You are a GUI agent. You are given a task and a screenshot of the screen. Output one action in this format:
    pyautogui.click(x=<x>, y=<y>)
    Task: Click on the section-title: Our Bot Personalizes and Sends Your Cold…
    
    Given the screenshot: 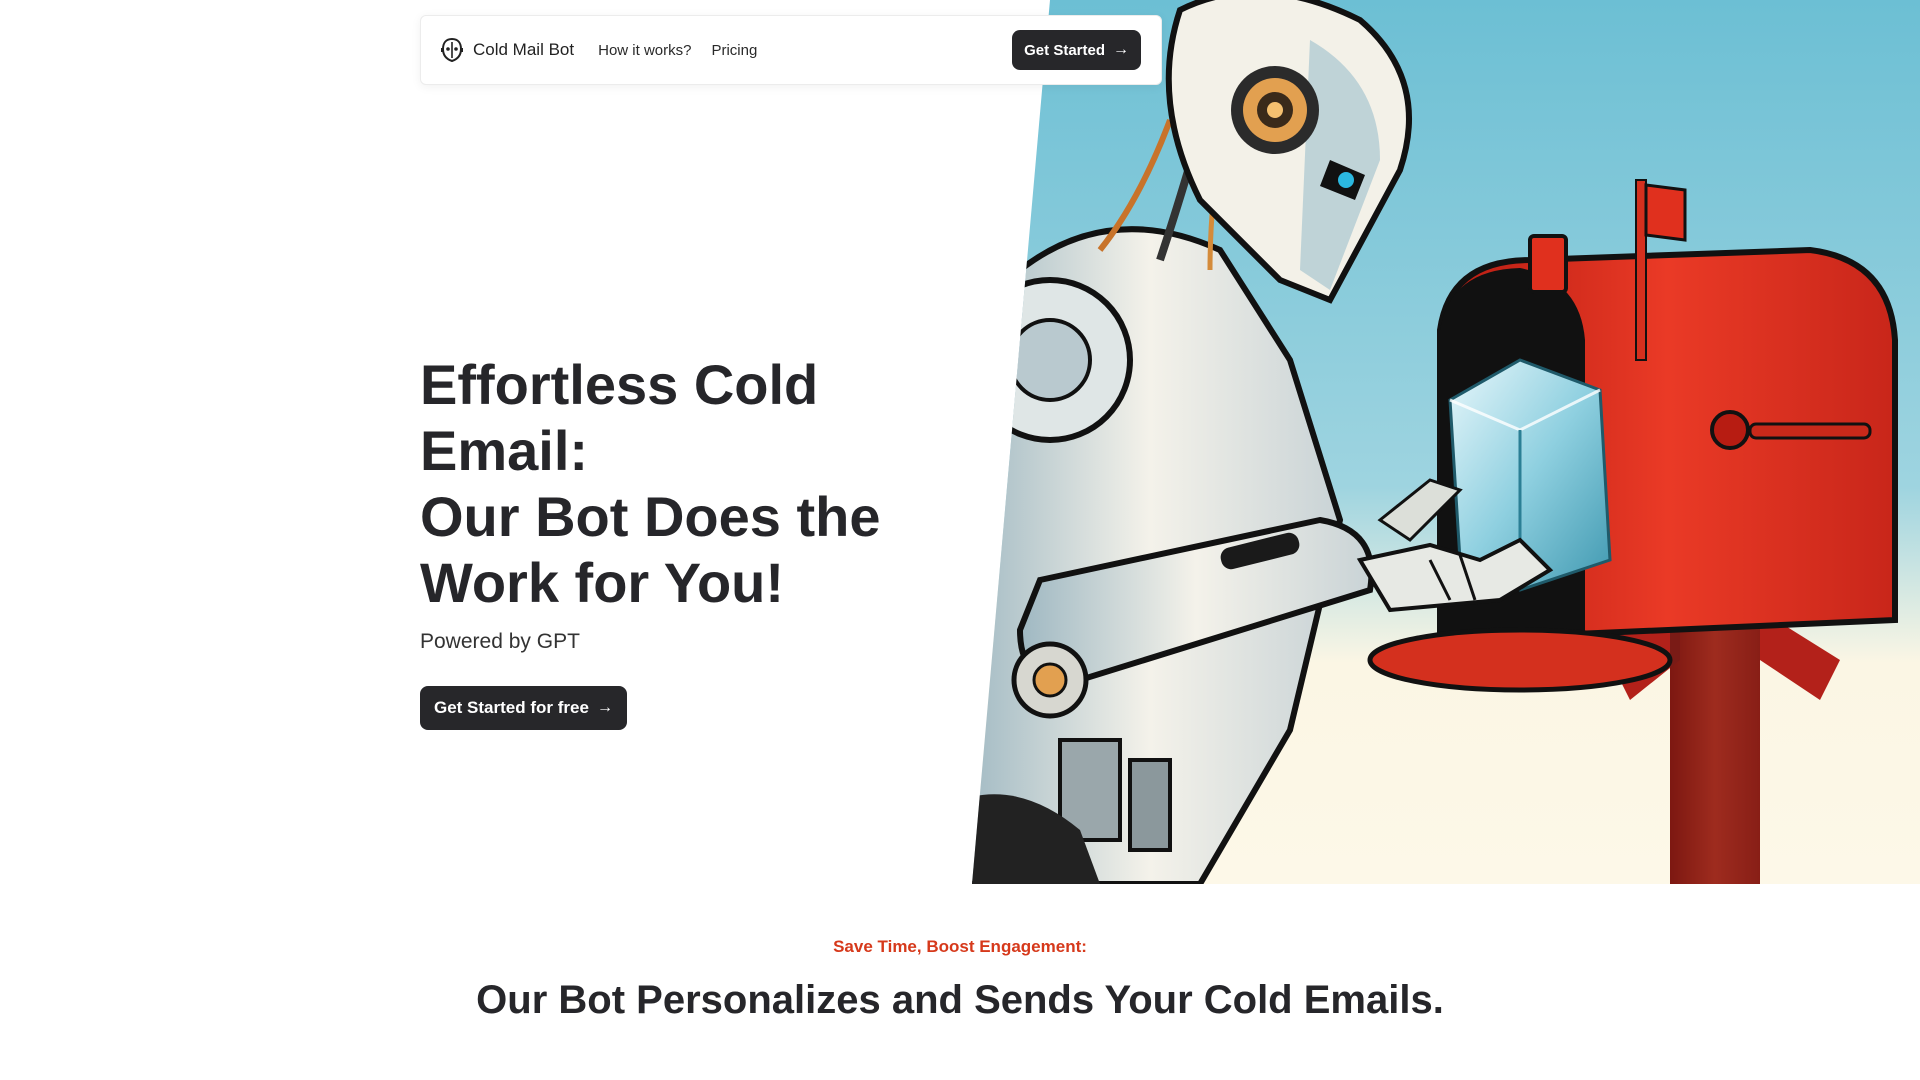 What is the action you would take?
    pyautogui.click(x=960, y=1000)
    